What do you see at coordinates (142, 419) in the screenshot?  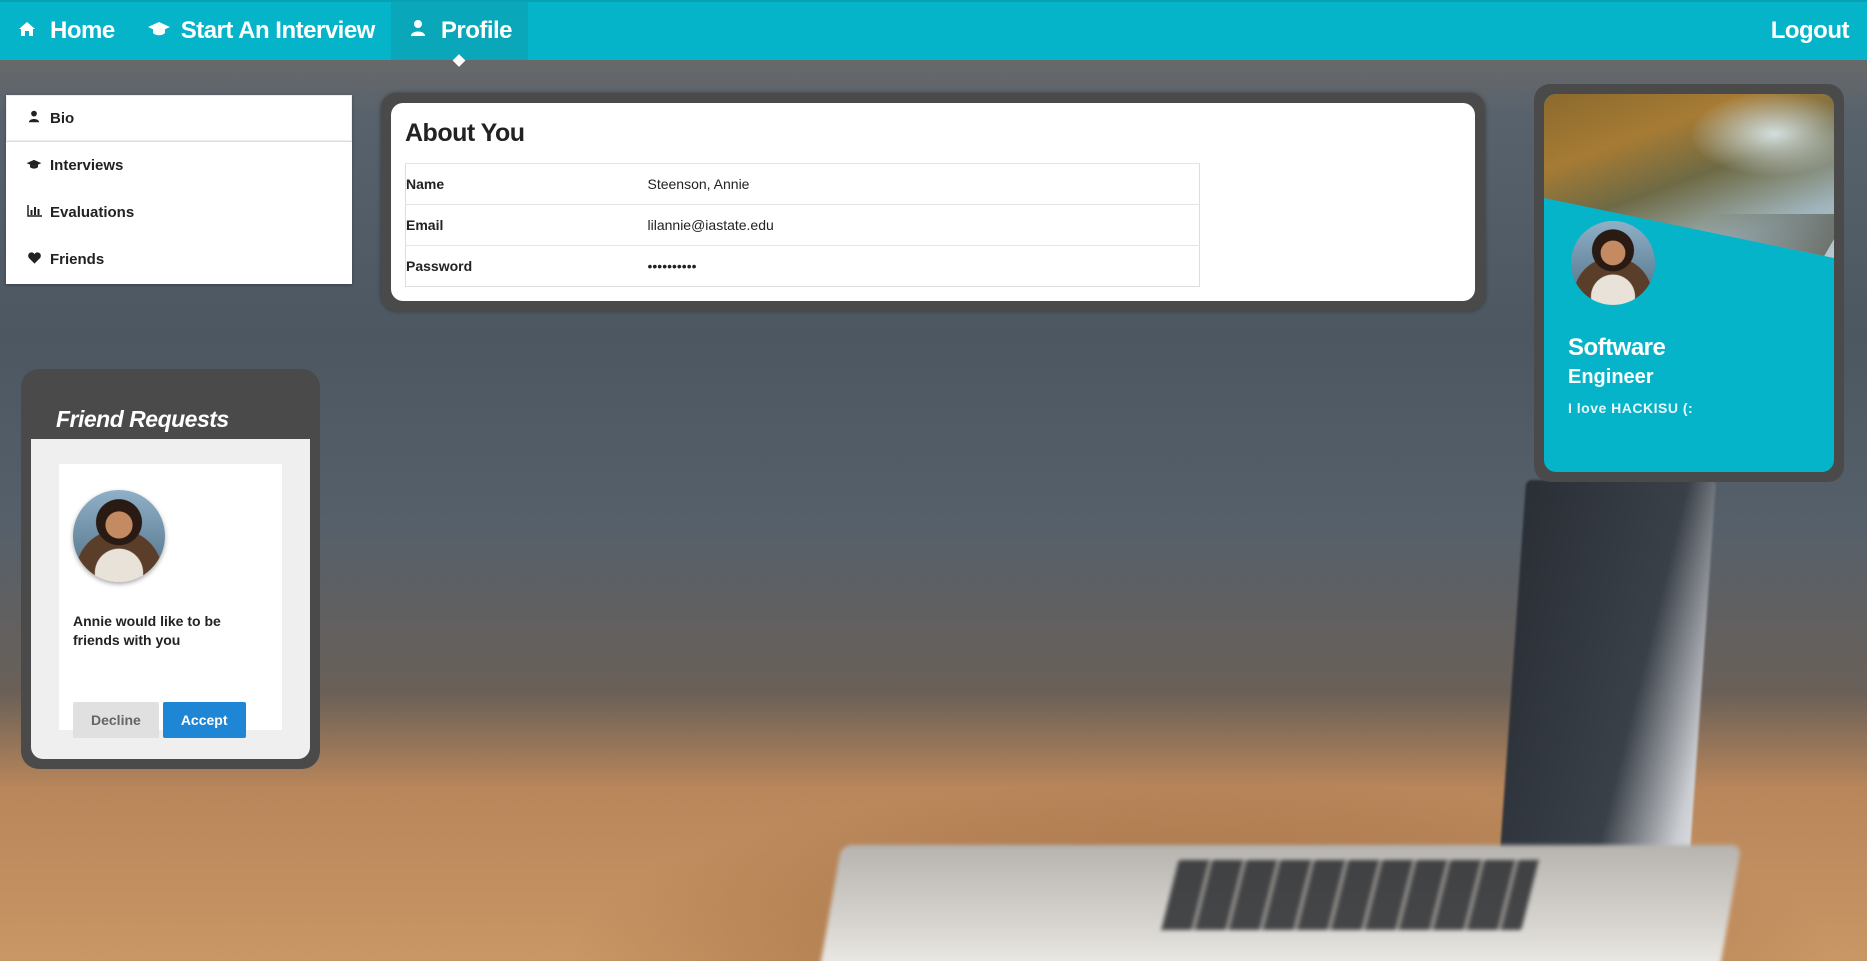 I see `friend-requests-title: Friend Requests` at bounding box center [142, 419].